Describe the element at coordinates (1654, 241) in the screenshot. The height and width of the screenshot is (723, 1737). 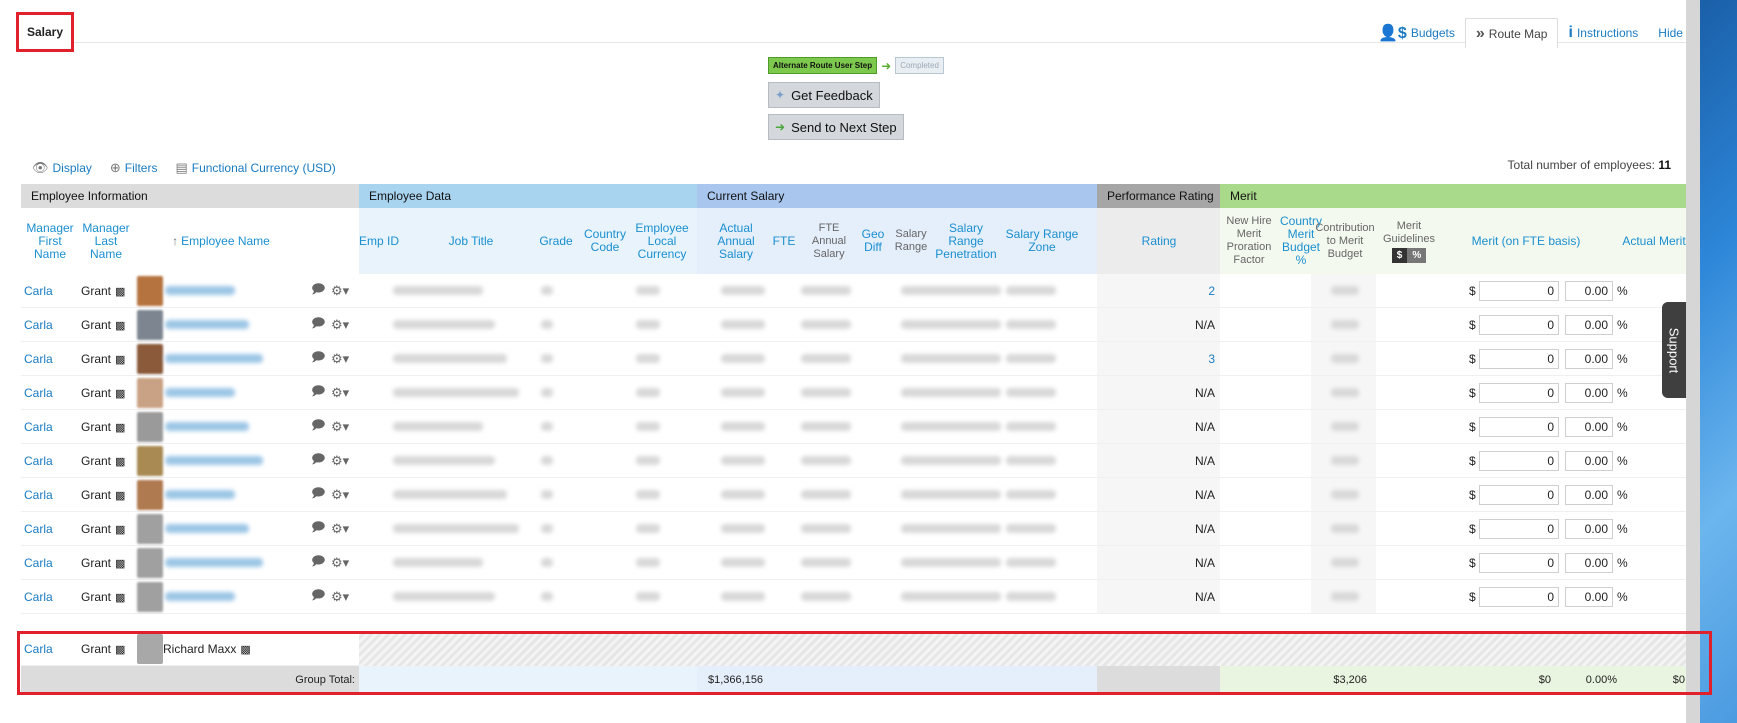
I see `col-actual-merit: Actual Merit` at that location.